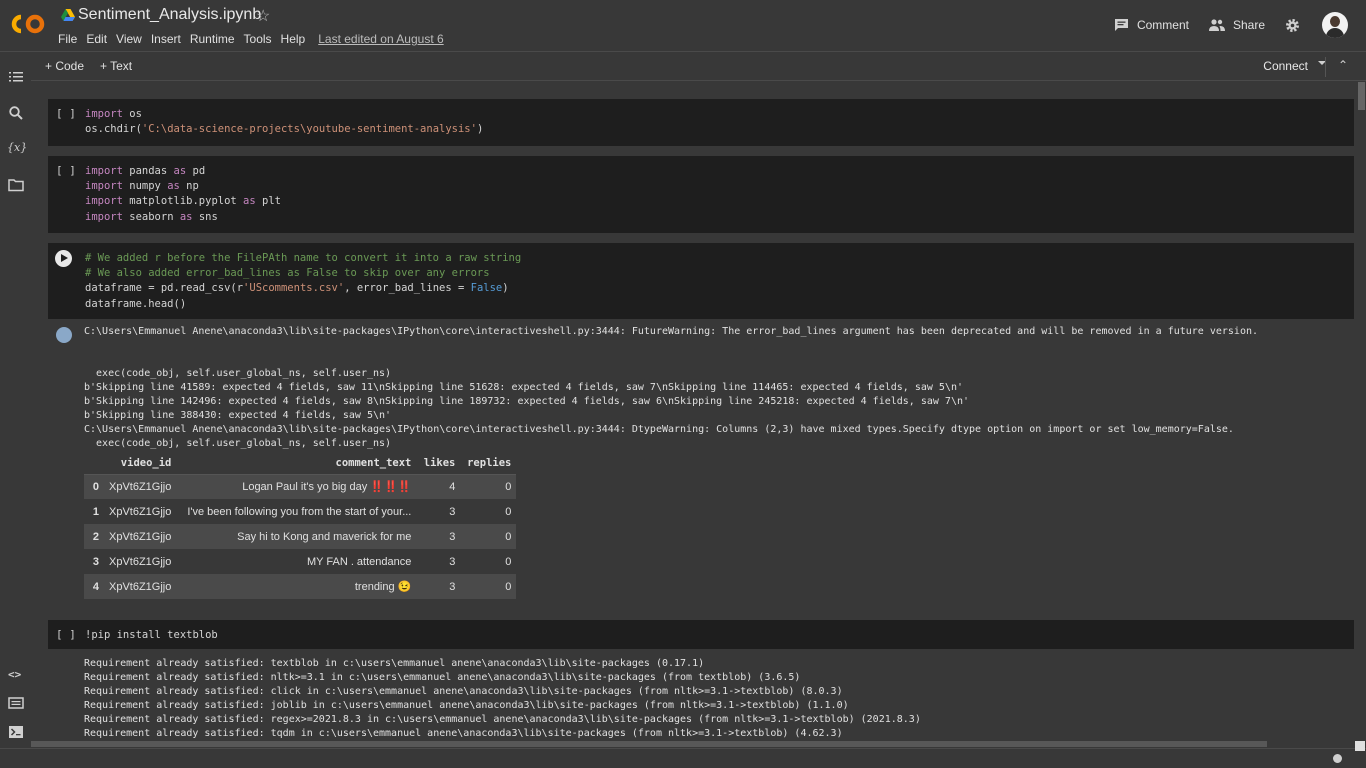  Describe the element at coordinates (1337, 758) in the screenshot. I see `status-indicator-icon` at that location.